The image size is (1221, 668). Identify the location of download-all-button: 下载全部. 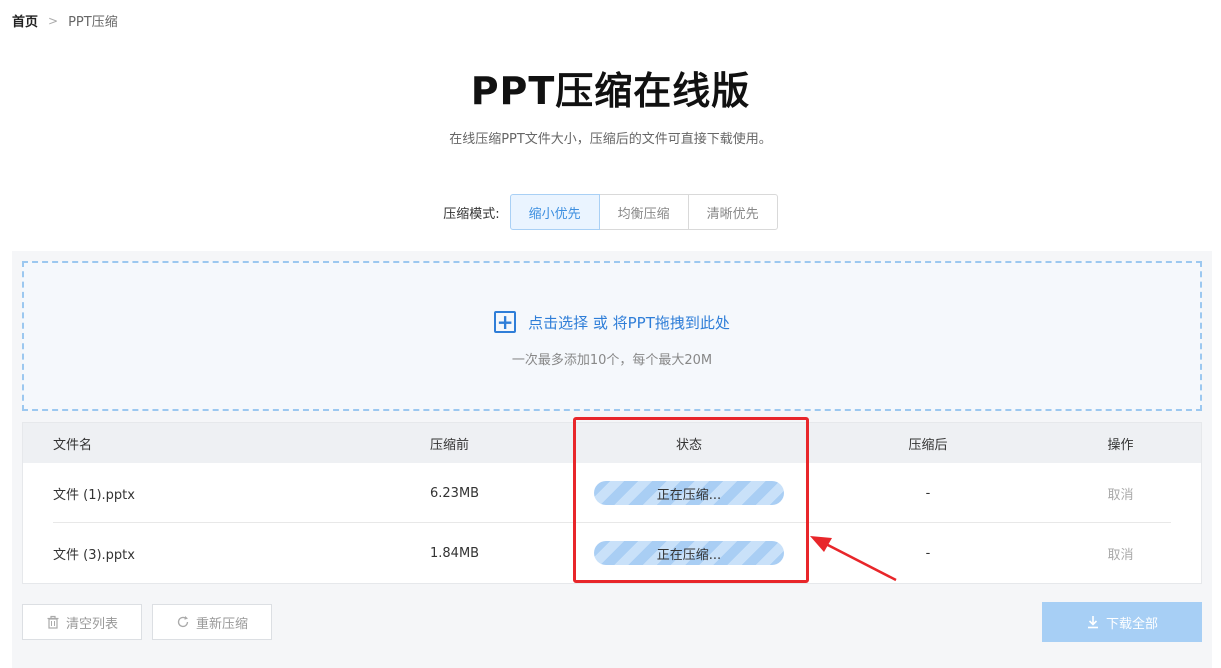
(1122, 622).